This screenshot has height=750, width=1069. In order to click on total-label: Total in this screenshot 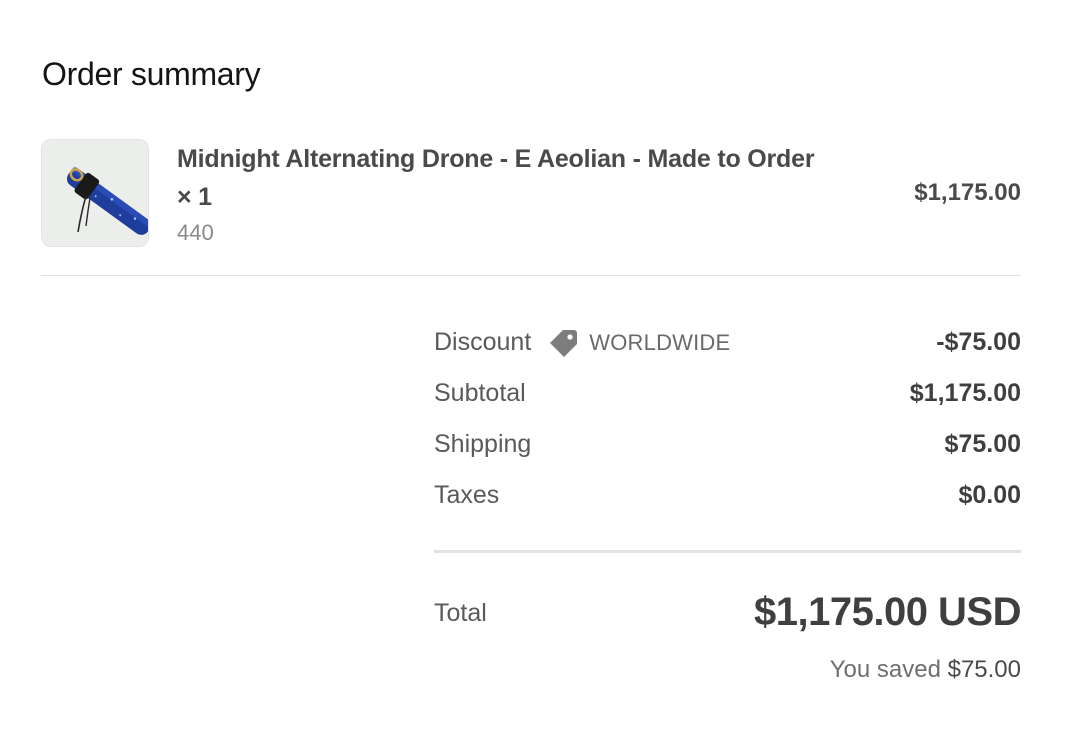, I will do `click(460, 613)`.